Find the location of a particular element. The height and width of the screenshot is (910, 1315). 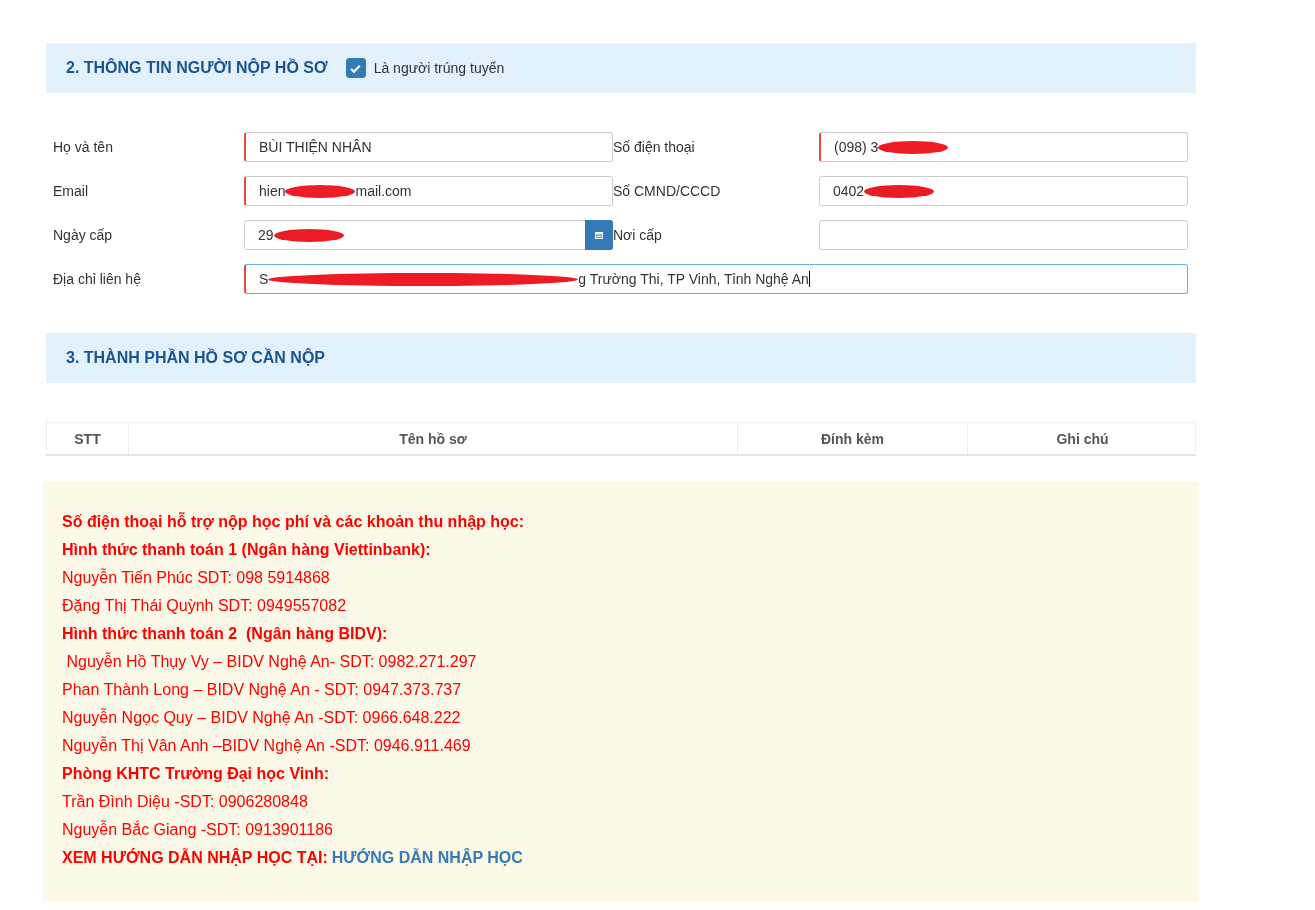

field-value: (098) 3 is located at coordinates (856, 147).